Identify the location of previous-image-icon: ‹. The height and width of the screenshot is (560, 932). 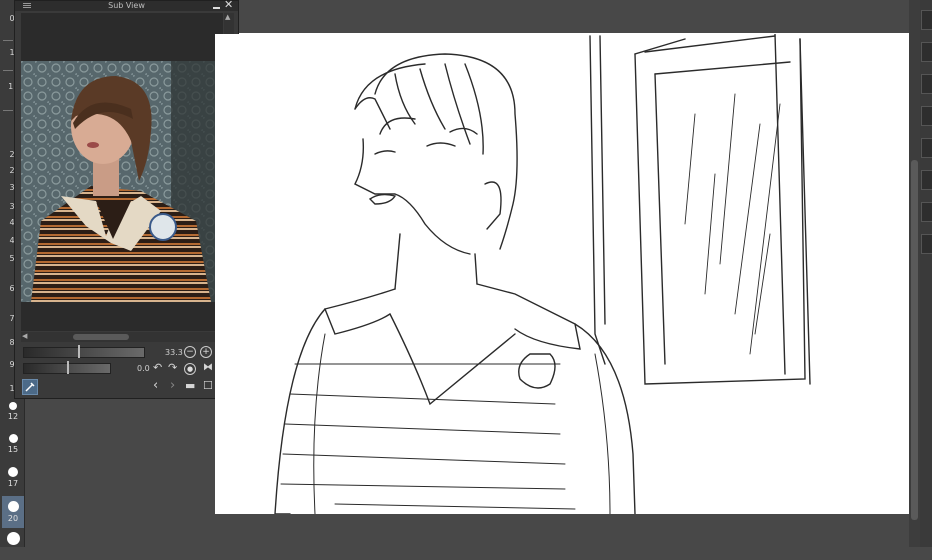
(155, 385).